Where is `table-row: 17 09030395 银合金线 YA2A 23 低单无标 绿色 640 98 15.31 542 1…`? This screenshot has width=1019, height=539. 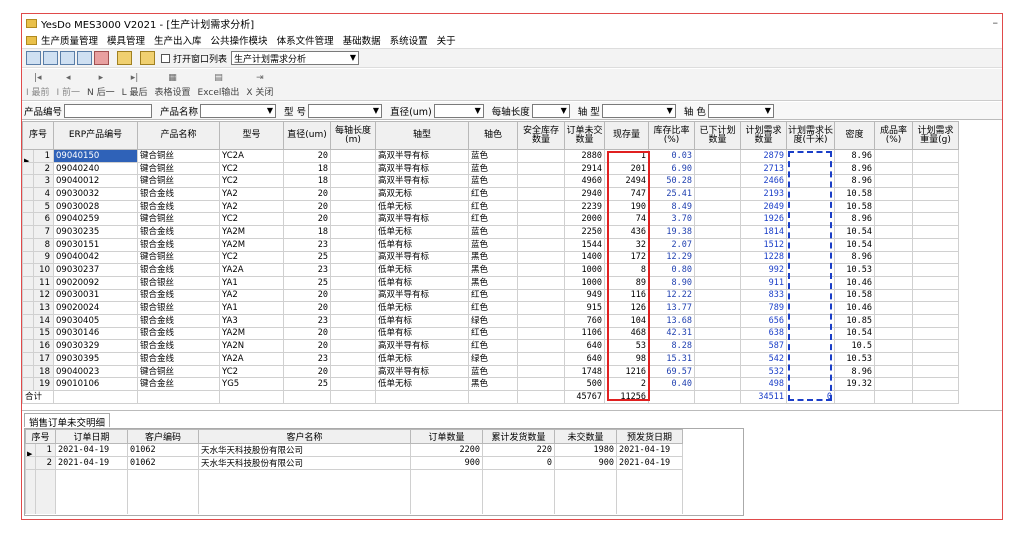 table-row: 17 09030395 银合金线 YA2A 23 低单无标 绿色 640 98 15.31 542 1… is located at coordinates (490, 359).